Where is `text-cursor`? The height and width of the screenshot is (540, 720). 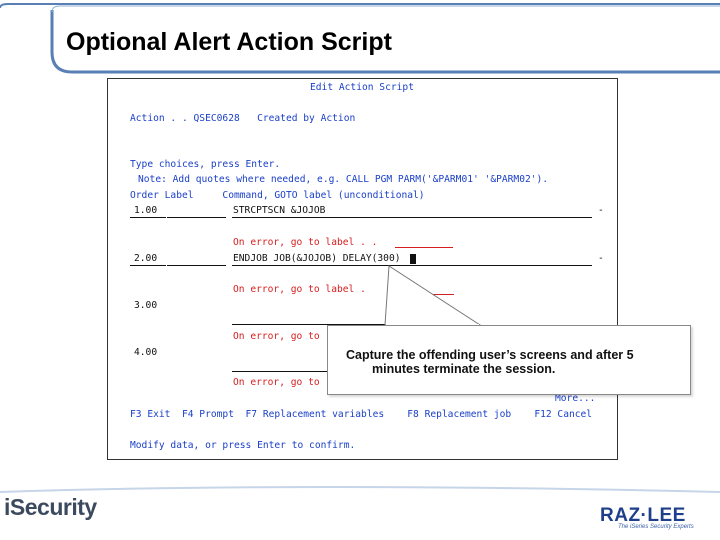
text-cursor is located at coordinates (413, 259).